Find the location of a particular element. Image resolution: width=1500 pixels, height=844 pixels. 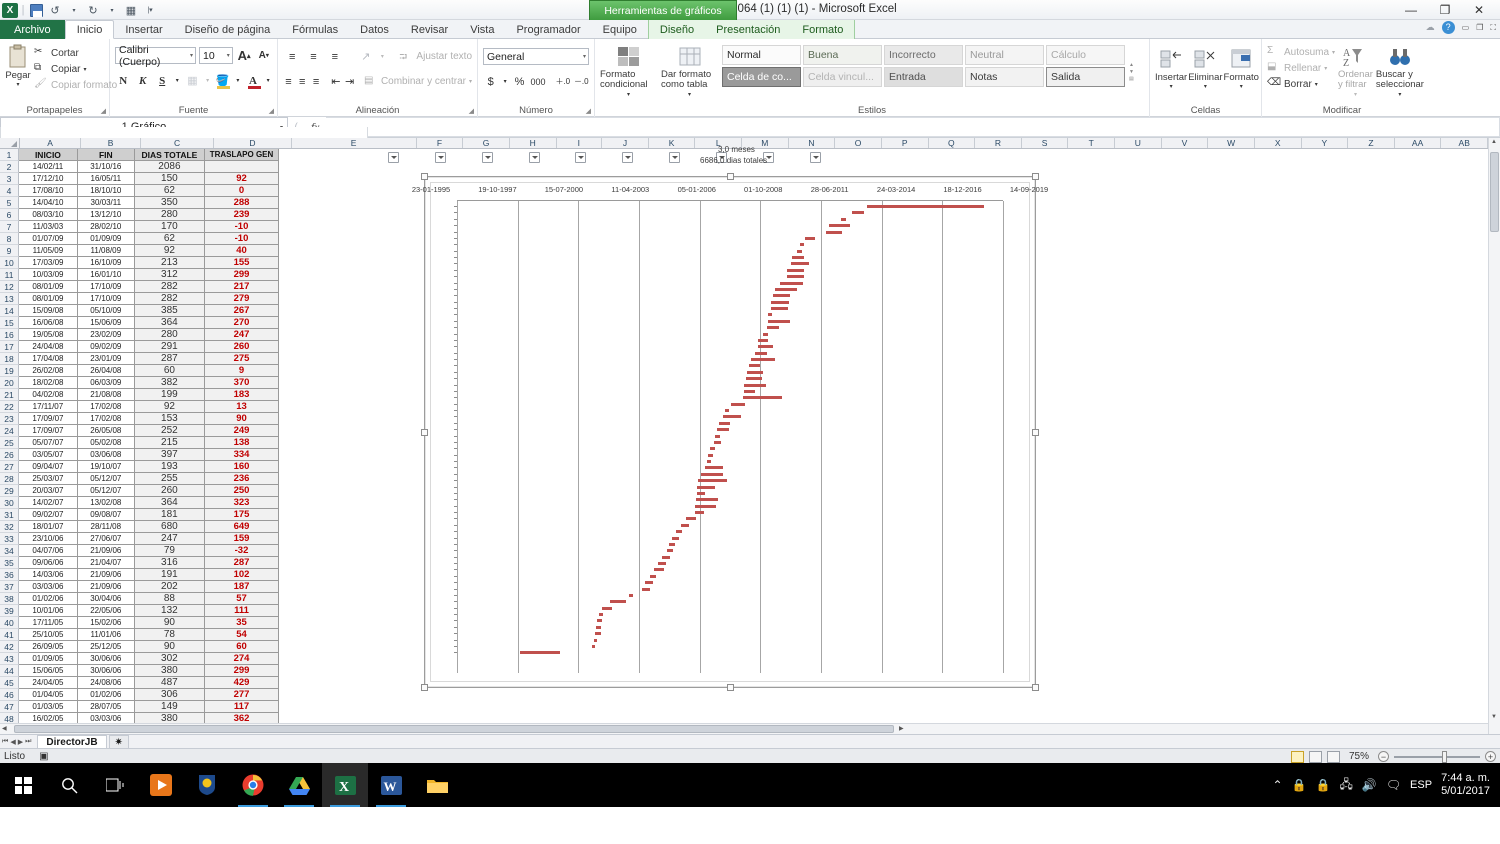

column-header-A: A is located at coordinates (50, 143).